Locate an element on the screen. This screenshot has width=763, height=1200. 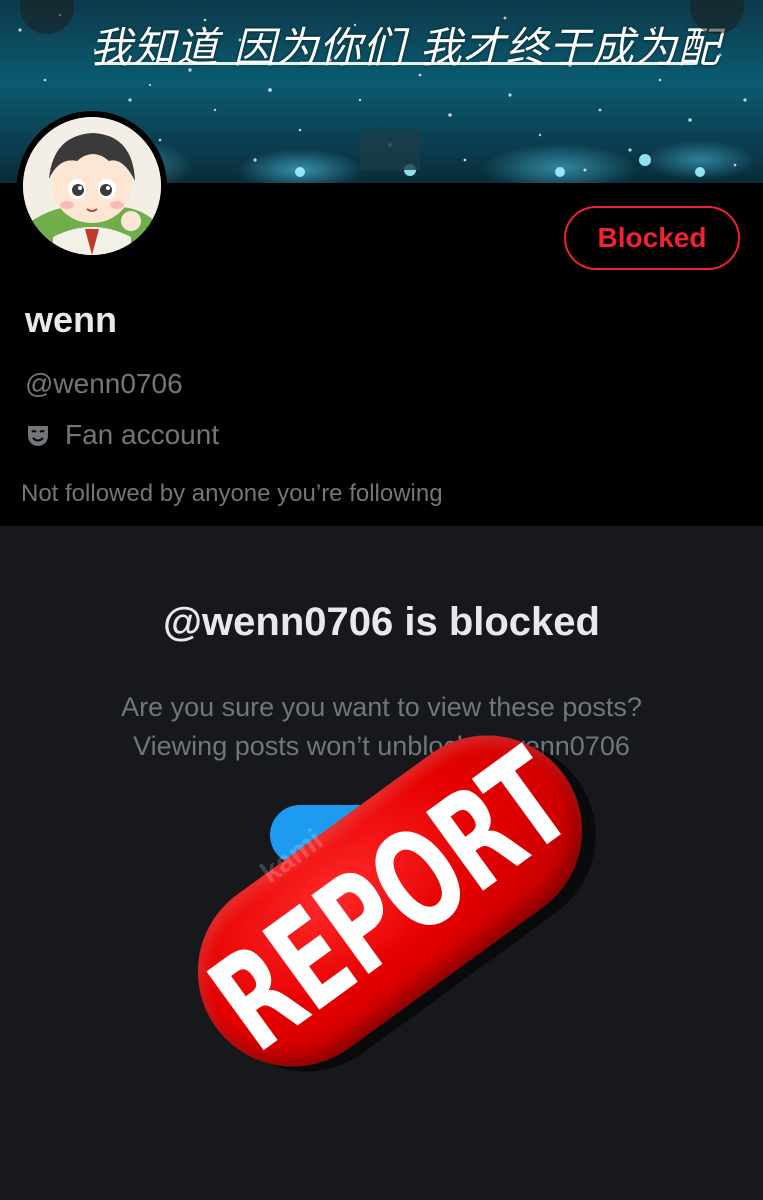
category-label: Fan account is located at coordinates (142, 434).